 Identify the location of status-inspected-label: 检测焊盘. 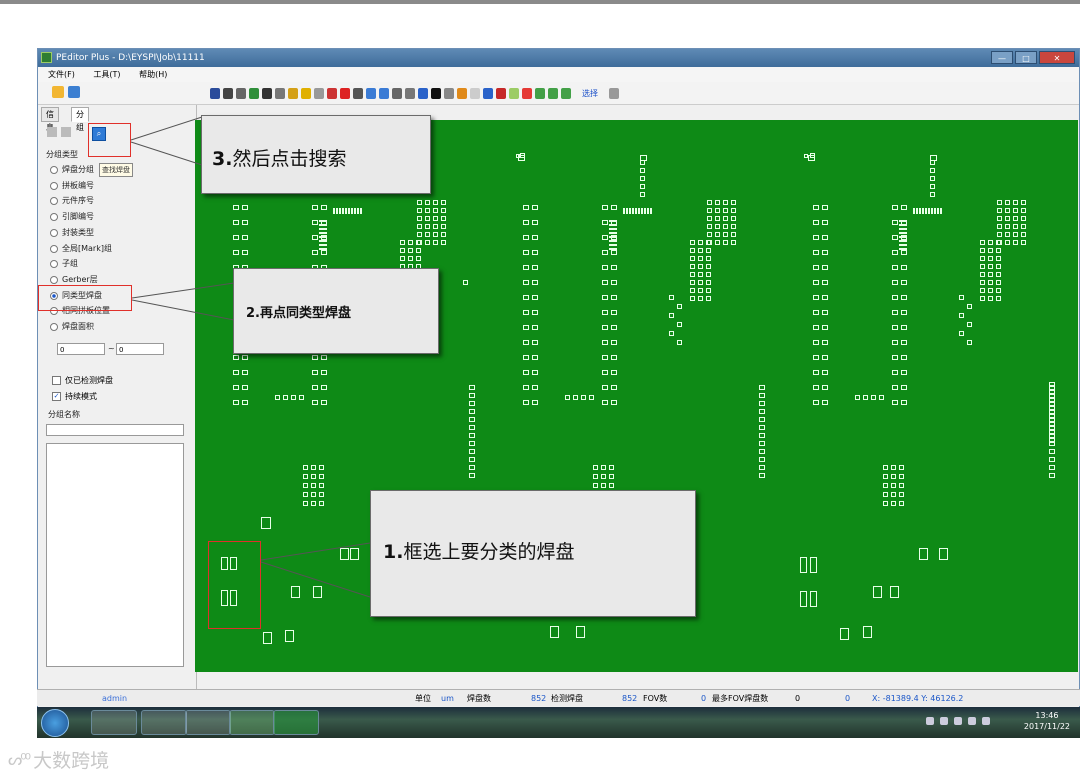
(567, 698).